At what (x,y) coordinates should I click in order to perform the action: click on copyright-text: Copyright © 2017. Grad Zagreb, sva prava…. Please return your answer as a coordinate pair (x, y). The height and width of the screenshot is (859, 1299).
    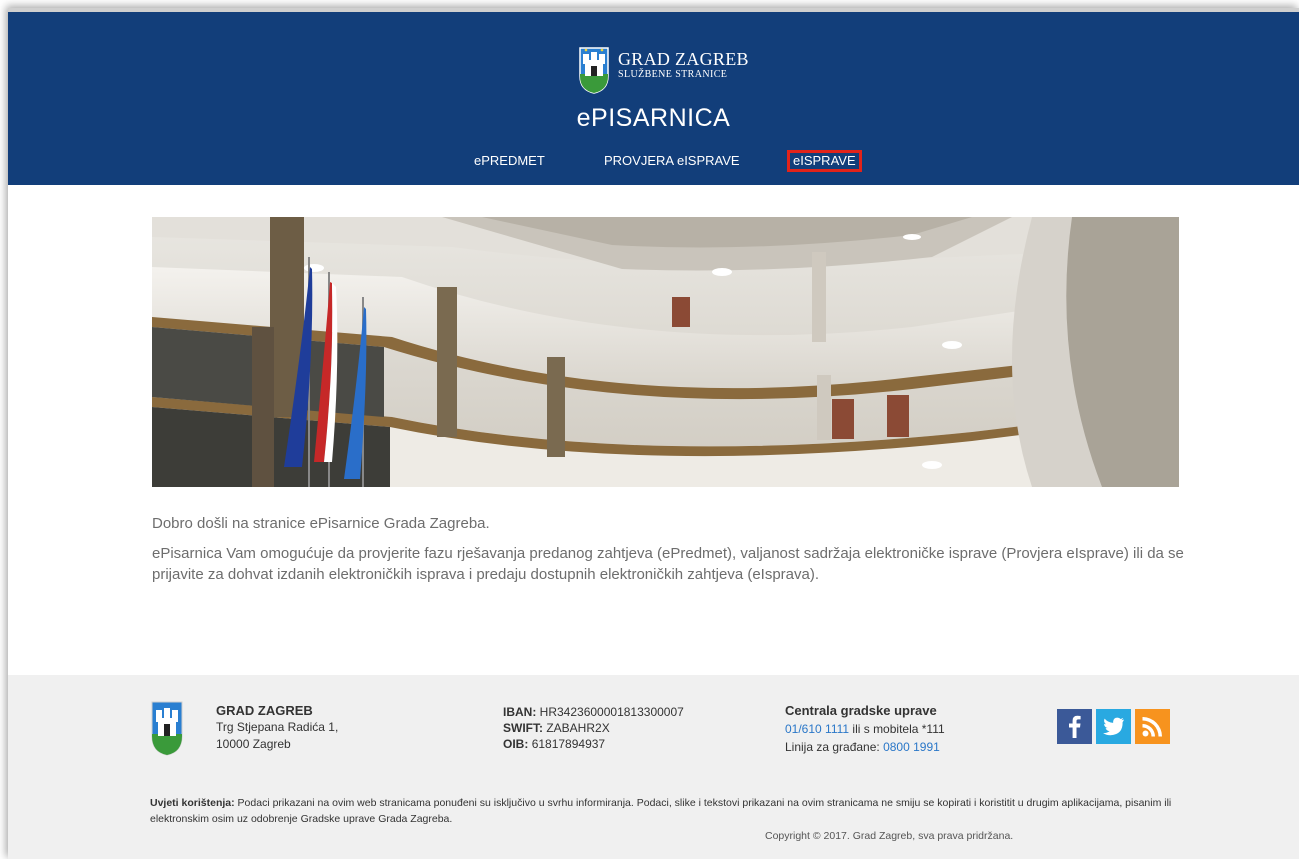
    Looking at the image, I should click on (889, 836).